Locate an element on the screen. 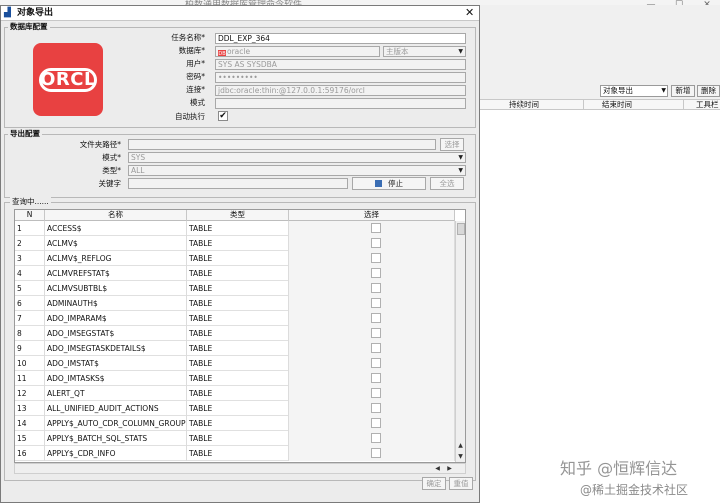  table-row: 10 ADO_IMSTAT$ TABLE is located at coordinates (235, 363).